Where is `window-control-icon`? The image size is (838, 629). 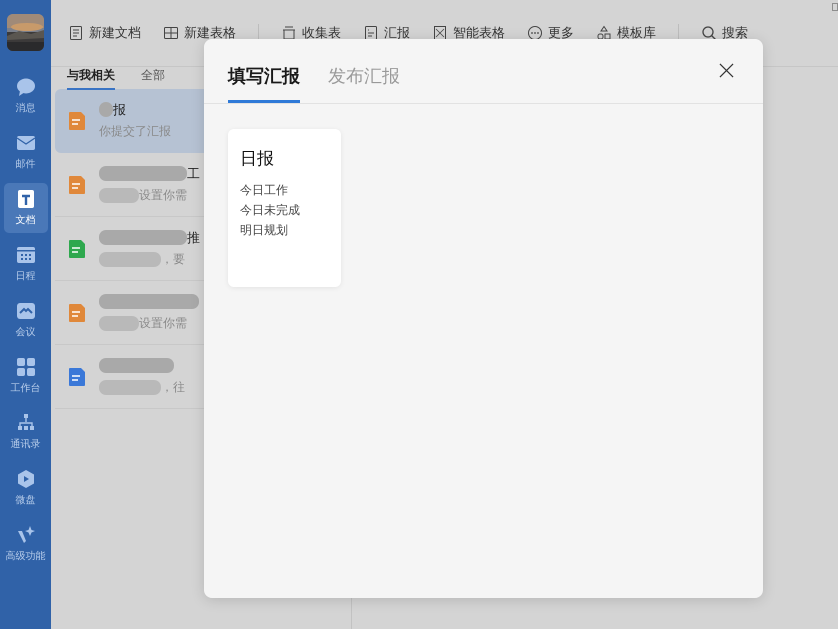
window-control-icon is located at coordinates (835, 7).